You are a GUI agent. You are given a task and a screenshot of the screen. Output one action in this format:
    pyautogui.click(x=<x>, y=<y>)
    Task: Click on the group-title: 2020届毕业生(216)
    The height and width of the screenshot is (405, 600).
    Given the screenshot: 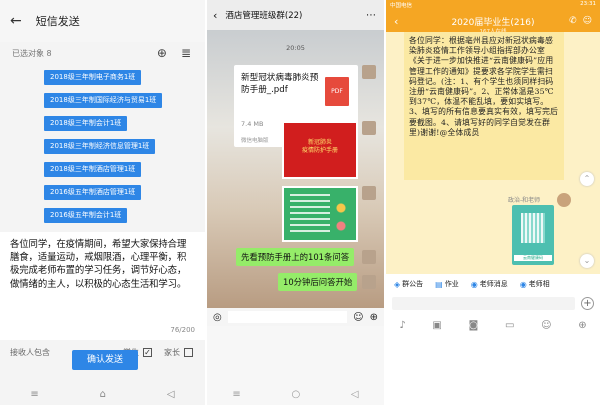 What is the action you would take?
    pyautogui.click(x=493, y=22)
    